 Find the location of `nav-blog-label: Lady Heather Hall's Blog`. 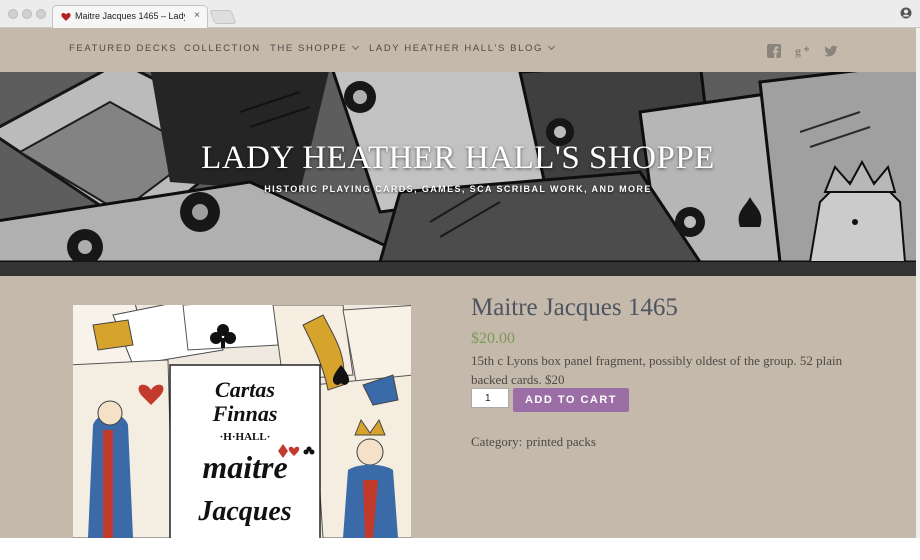

nav-blog-label: Lady Heather Hall's Blog is located at coordinates (456, 48).